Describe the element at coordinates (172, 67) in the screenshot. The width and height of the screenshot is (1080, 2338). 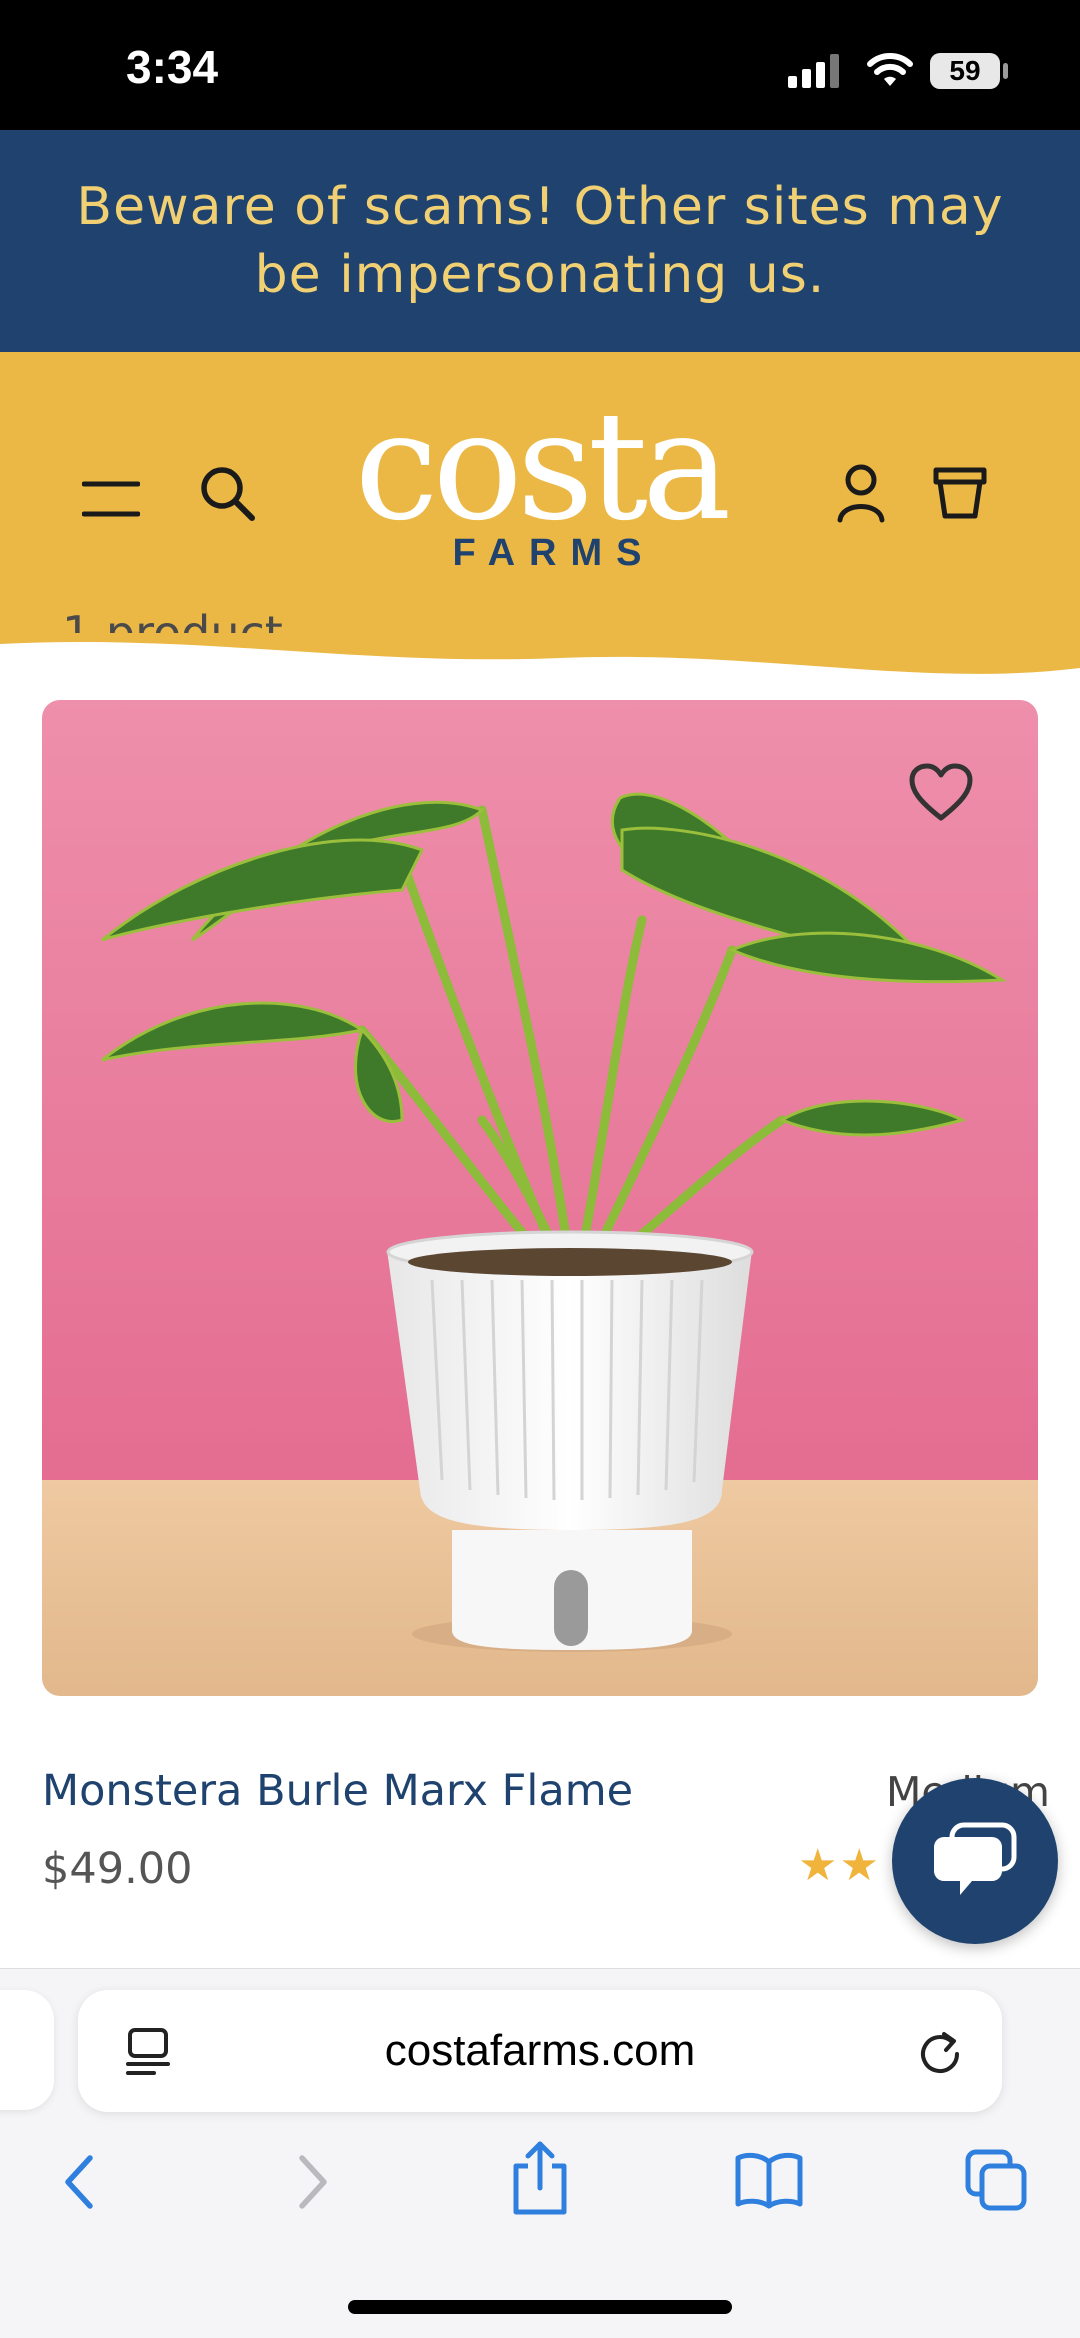
I see `status-time: 3:34` at that location.